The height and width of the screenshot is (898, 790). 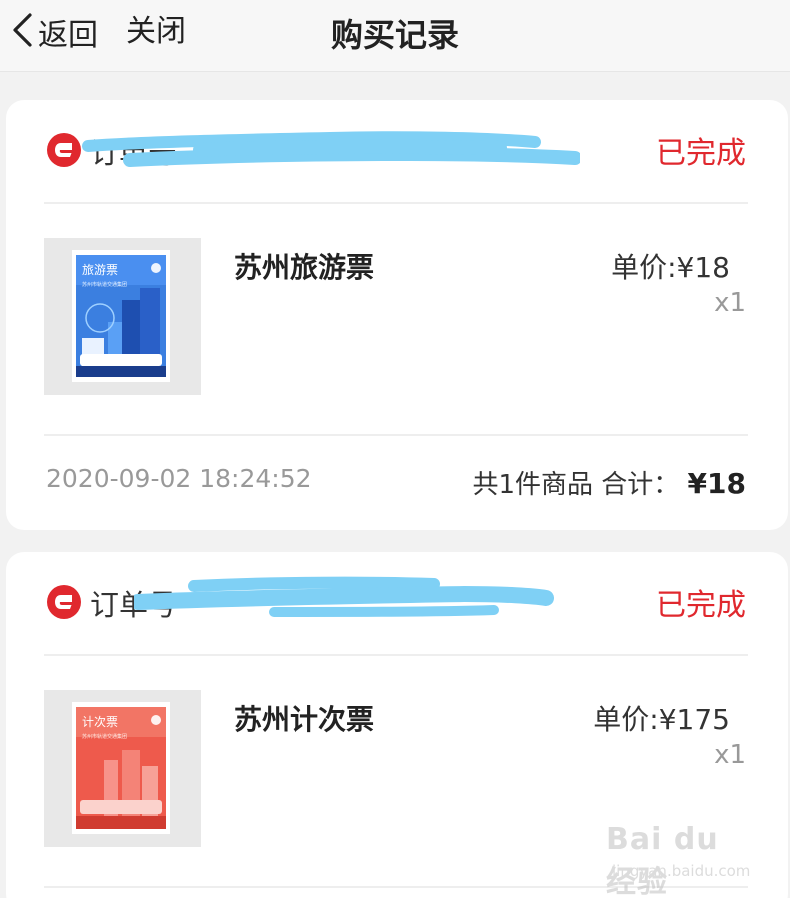 What do you see at coordinates (23, 32) in the screenshot?
I see `chevron-left-icon` at bounding box center [23, 32].